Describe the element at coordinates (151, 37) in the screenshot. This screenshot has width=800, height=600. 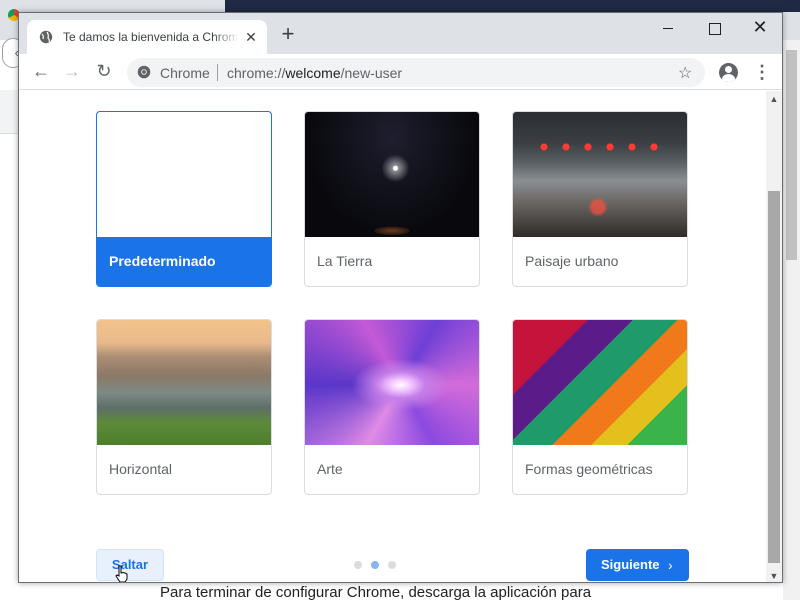
I see `tab-title: Te damos la bienvenida a Chrome` at that location.